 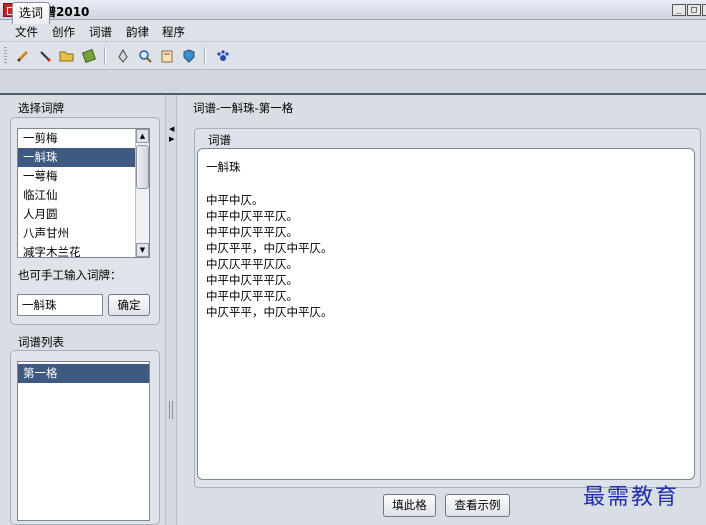 What do you see at coordinates (694, 10) in the screenshot?
I see `maximize-button: □` at bounding box center [694, 10].